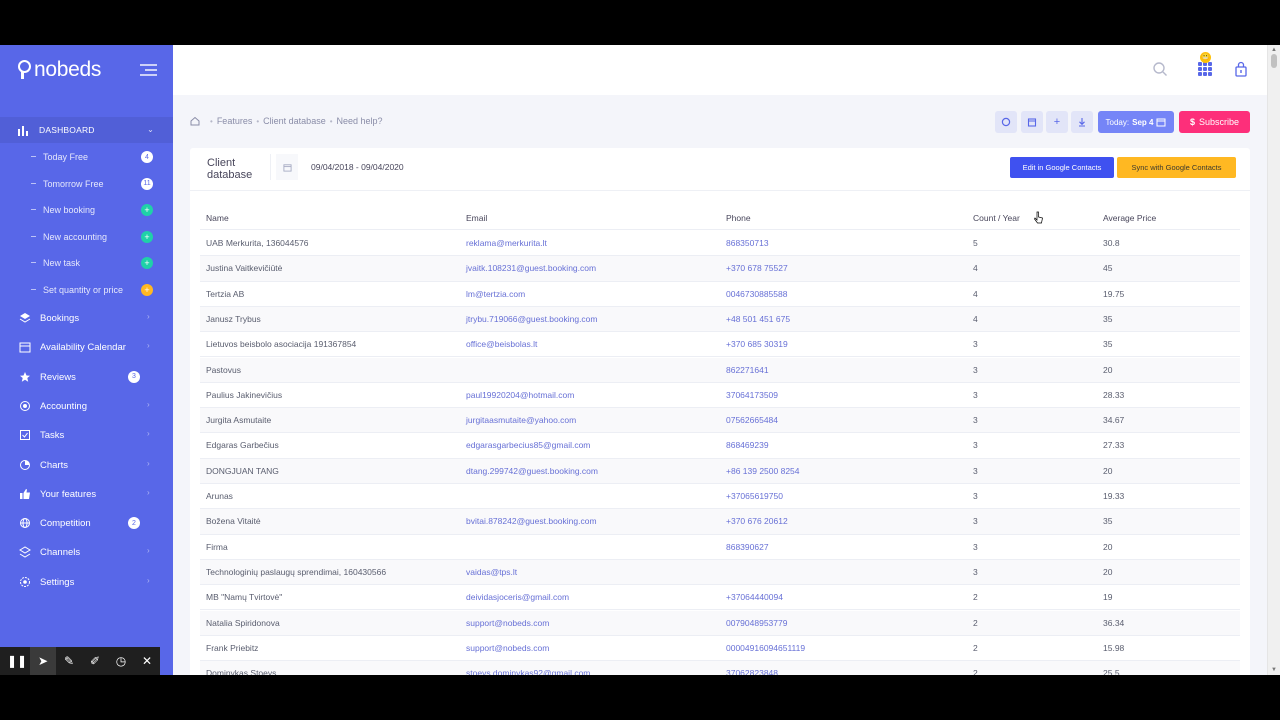 The height and width of the screenshot is (720, 1280). I want to click on column-header-name: Name, so click(217, 218).